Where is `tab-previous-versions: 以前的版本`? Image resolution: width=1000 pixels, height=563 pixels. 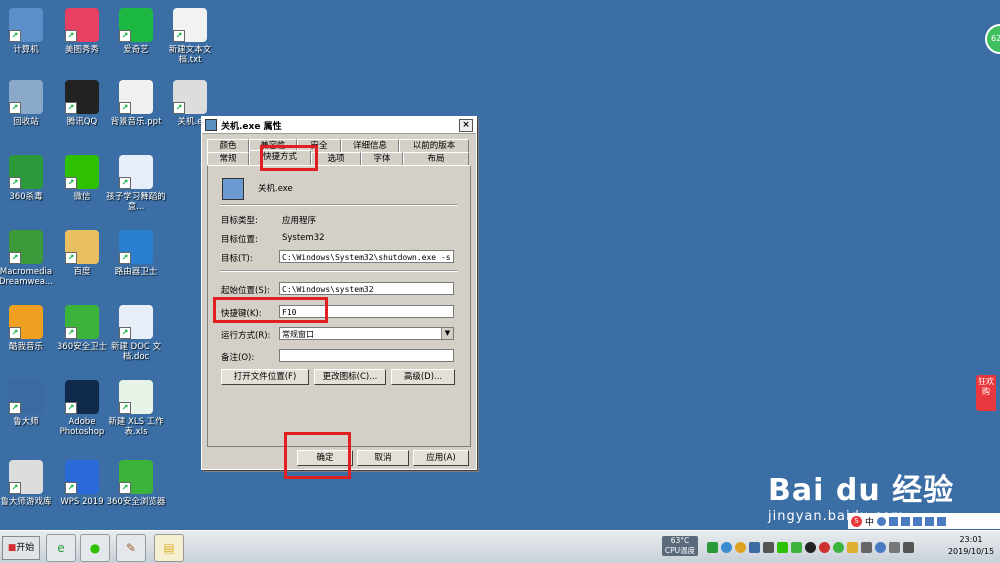 tab-previous-versions: 以前的版本 is located at coordinates (434, 145).